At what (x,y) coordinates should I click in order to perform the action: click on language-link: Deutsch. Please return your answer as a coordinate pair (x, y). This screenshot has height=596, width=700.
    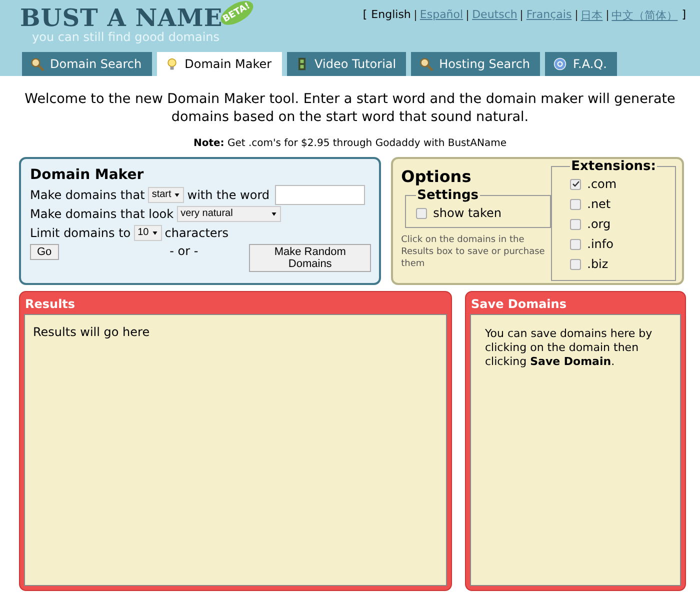
    Looking at the image, I should click on (495, 15).